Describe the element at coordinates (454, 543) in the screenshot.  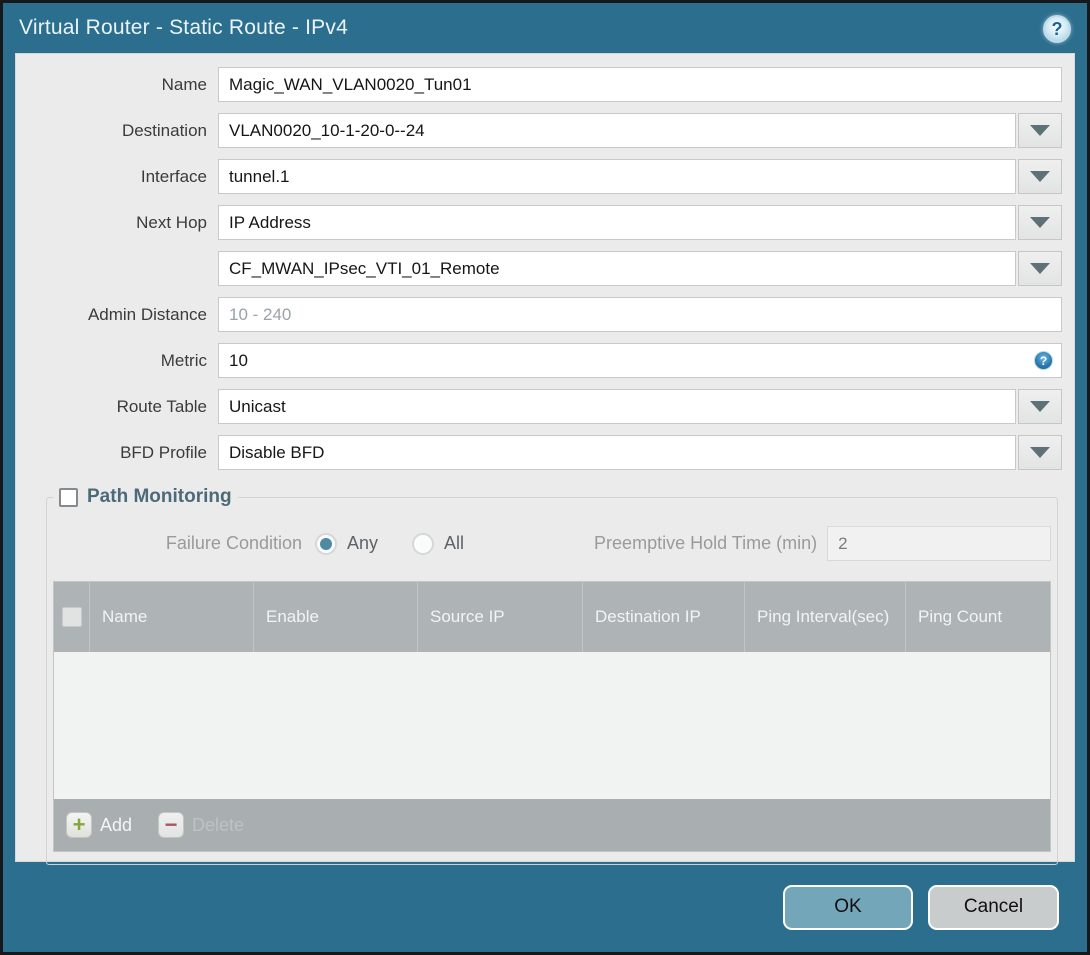
I see `radio-all-label: All` at that location.